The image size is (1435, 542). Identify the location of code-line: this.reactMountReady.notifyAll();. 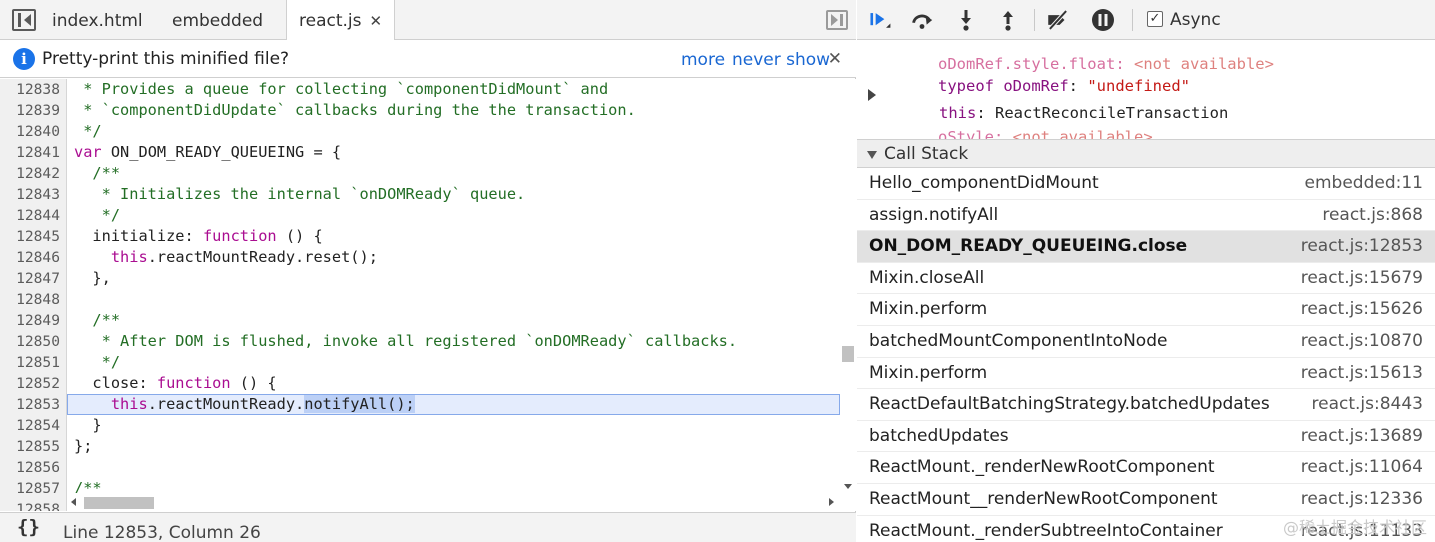
(453, 404).